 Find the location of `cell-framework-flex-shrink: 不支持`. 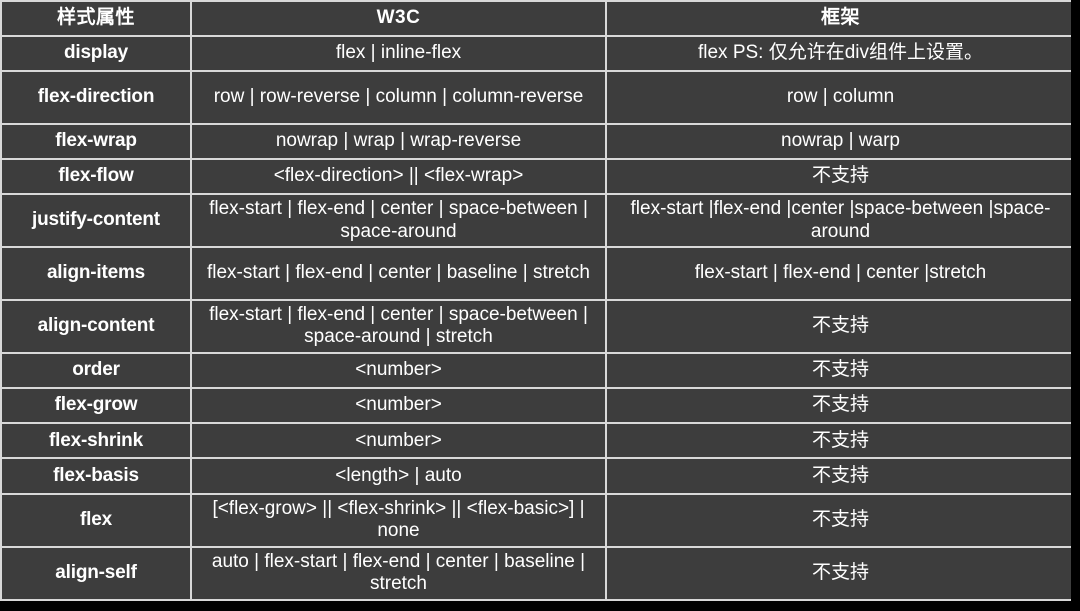

cell-framework-flex-shrink: 不支持 is located at coordinates (838, 441).